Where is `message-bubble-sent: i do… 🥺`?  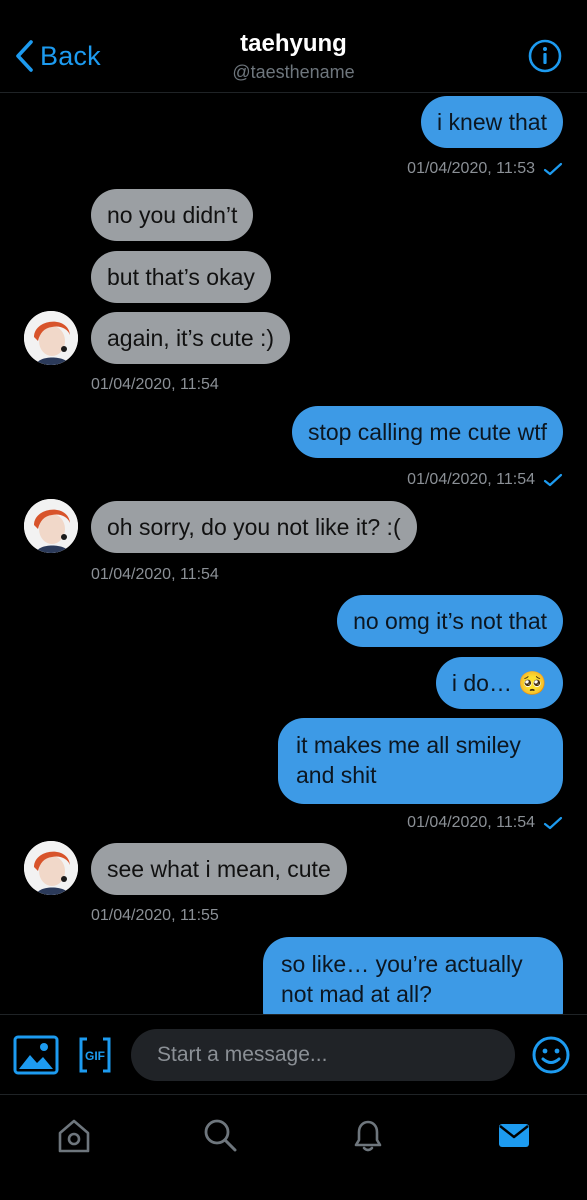 message-bubble-sent: i do… 🥺 is located at coordinates (499, 683).